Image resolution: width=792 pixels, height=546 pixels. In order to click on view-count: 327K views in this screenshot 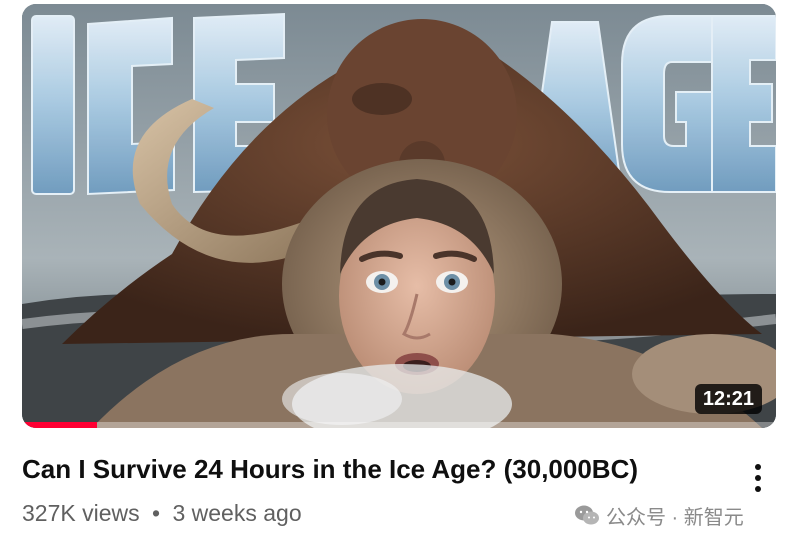, I will do `click(81, 513)`.